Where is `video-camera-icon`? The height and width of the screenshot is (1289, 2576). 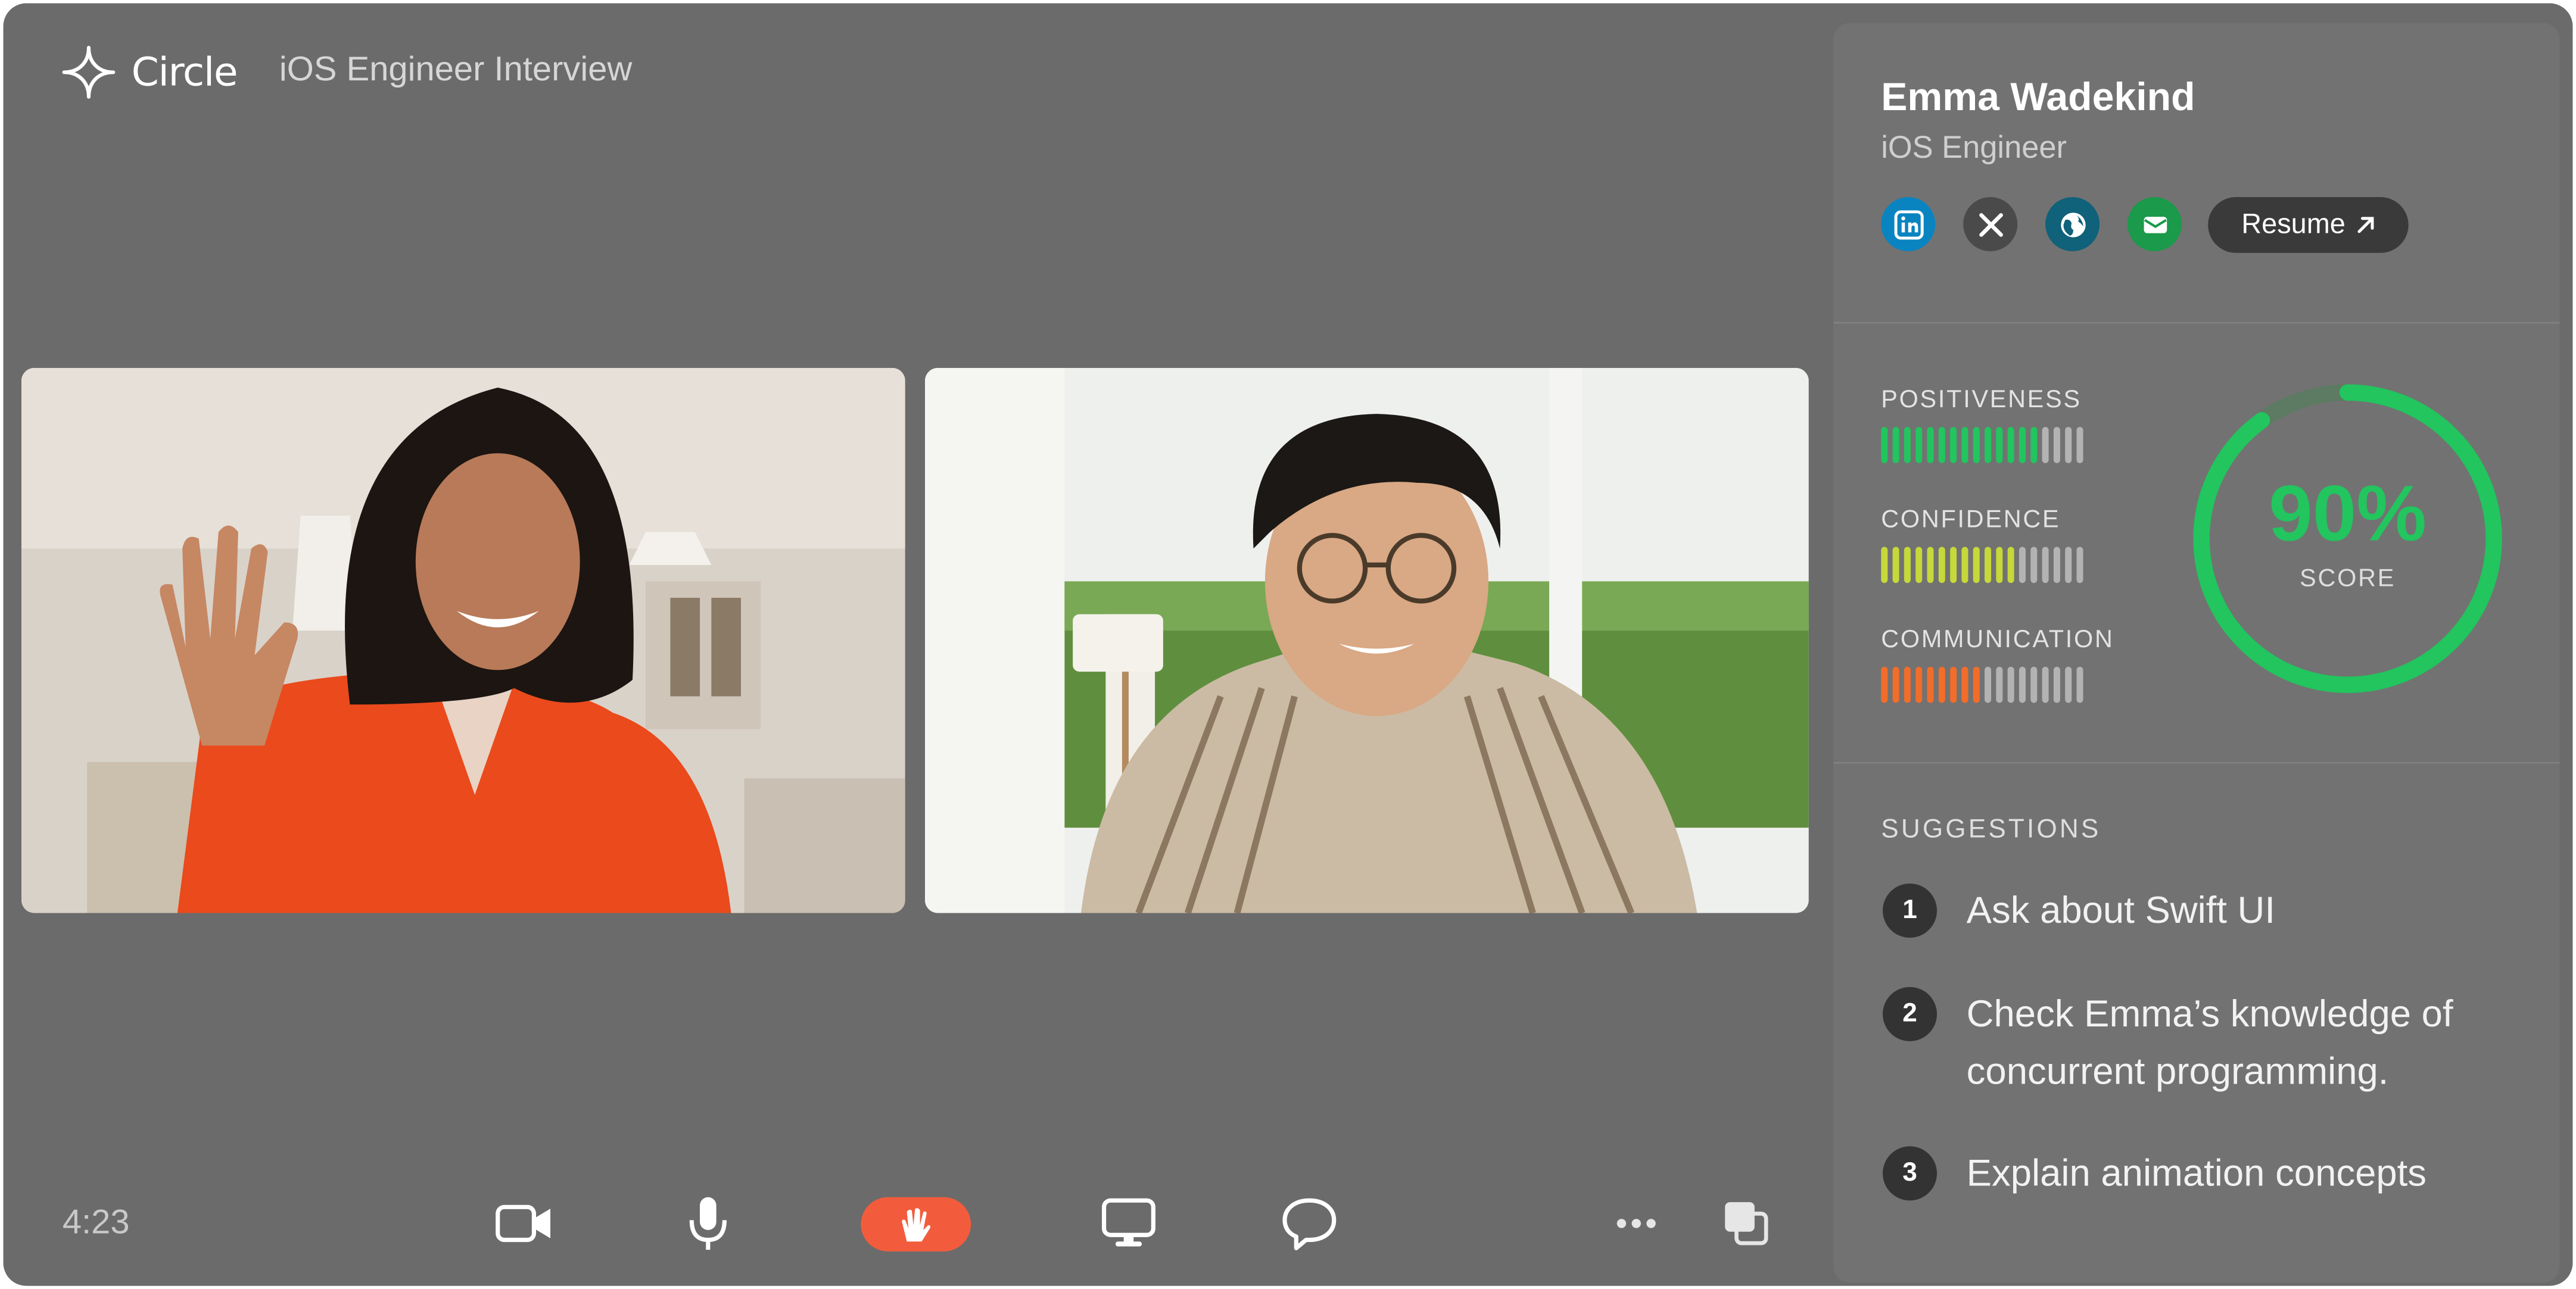 video-camera-icon is located at coordinates (523, 1223).